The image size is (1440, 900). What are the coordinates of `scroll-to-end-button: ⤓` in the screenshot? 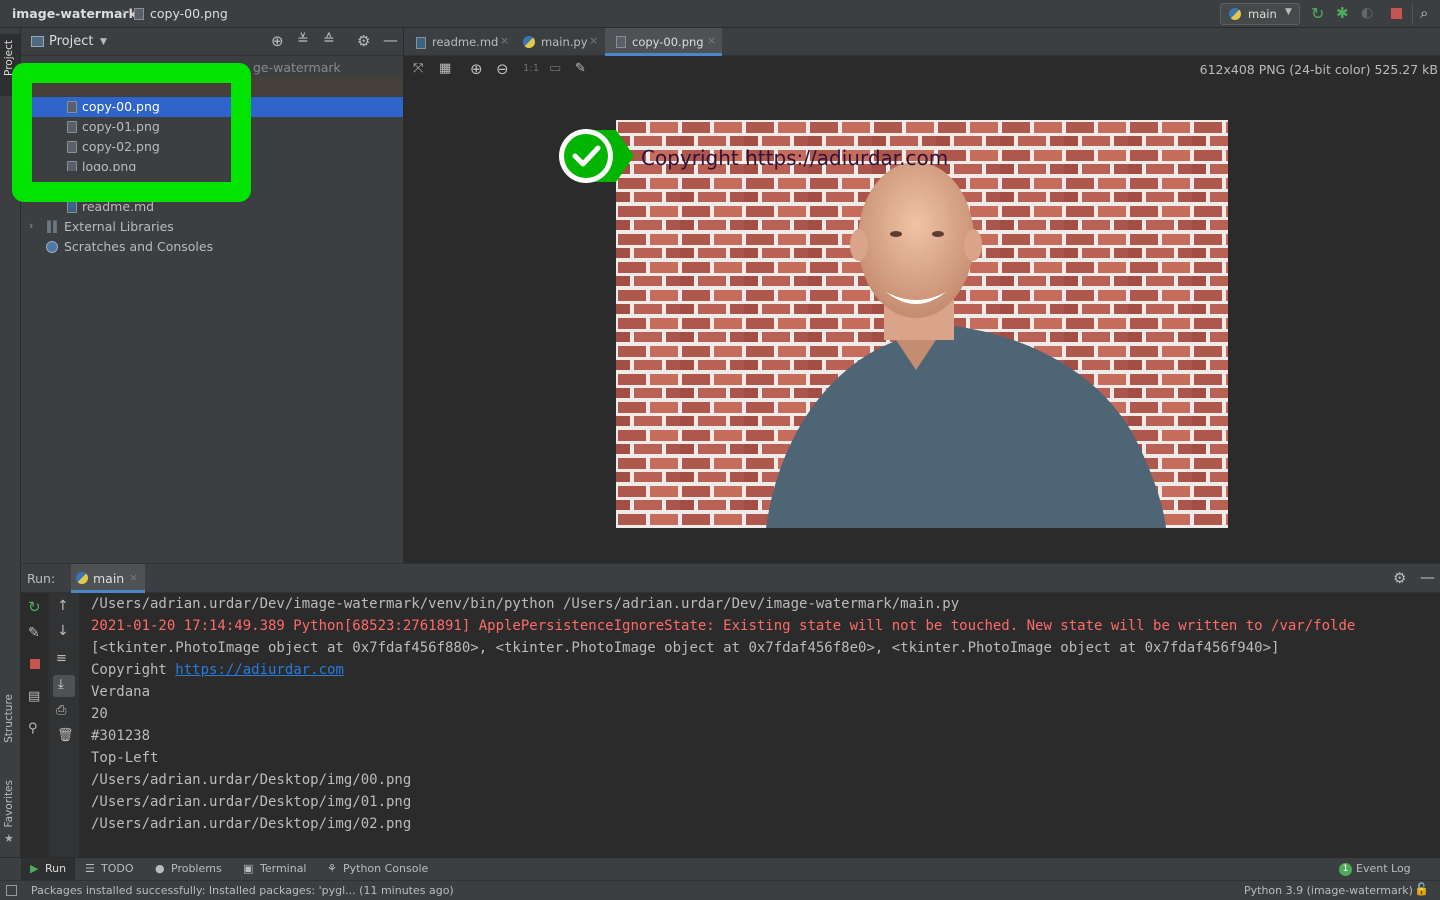 It's located at (64, 686).